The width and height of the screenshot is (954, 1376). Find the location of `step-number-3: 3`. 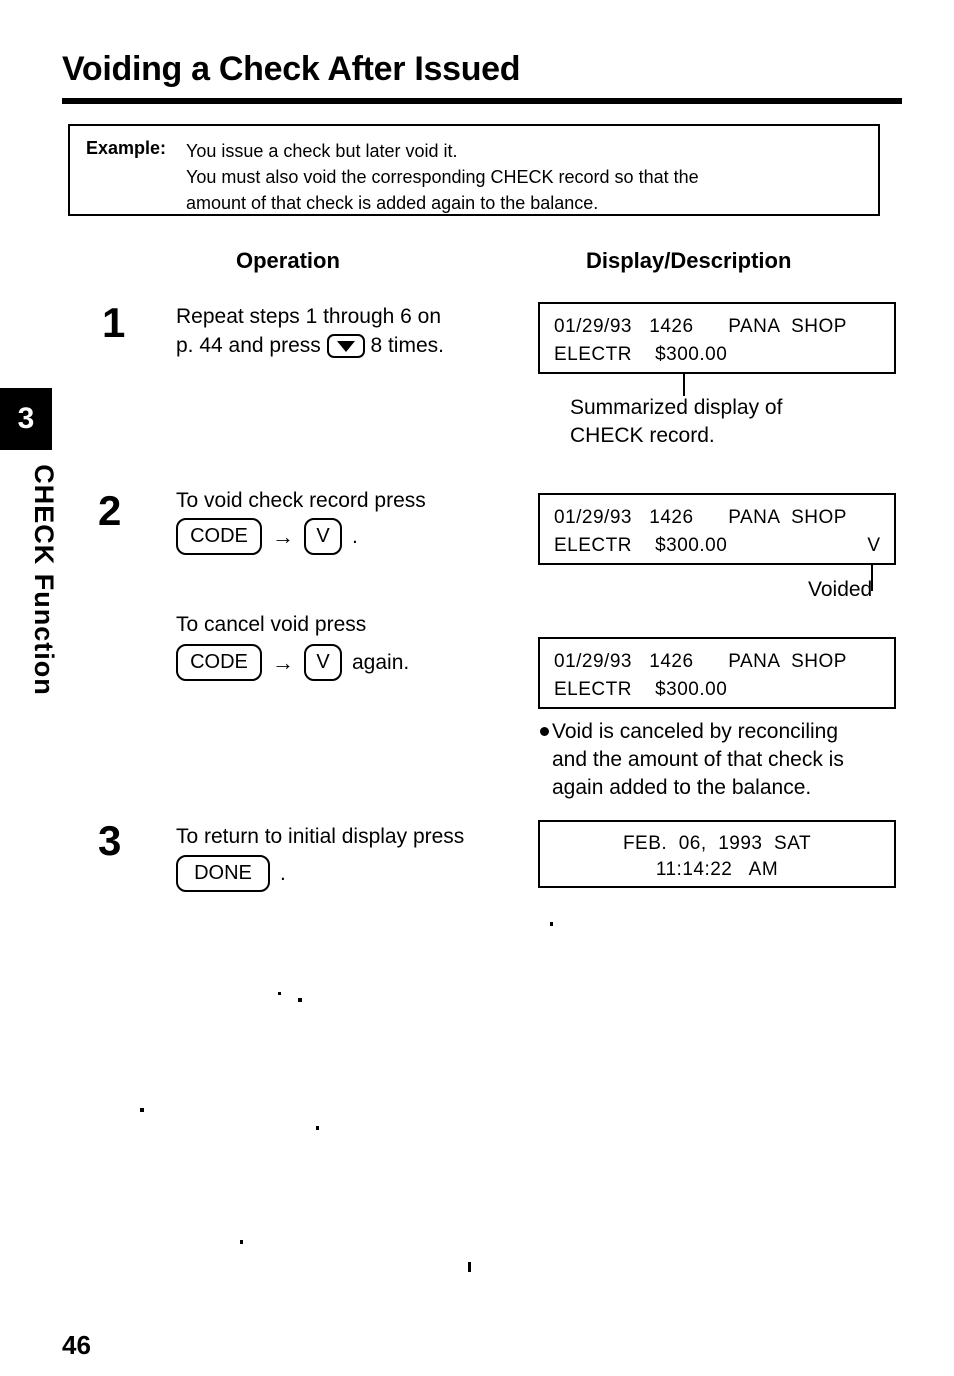

step-number-3: 3 is located at coordinates (110, 840).